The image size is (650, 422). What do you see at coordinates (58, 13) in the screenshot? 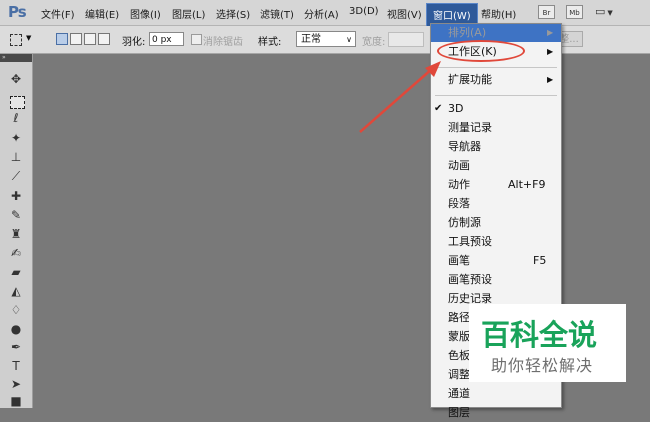
I see `menu-file: 文件(F)` at bounding box center [58, 13].